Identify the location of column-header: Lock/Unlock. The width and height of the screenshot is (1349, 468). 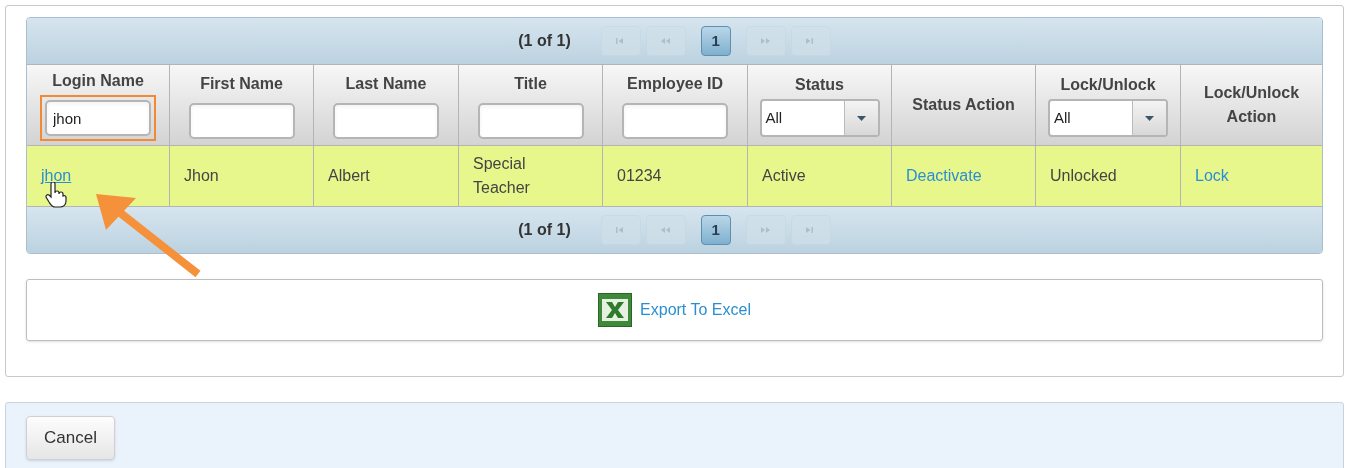
(1108, 85).